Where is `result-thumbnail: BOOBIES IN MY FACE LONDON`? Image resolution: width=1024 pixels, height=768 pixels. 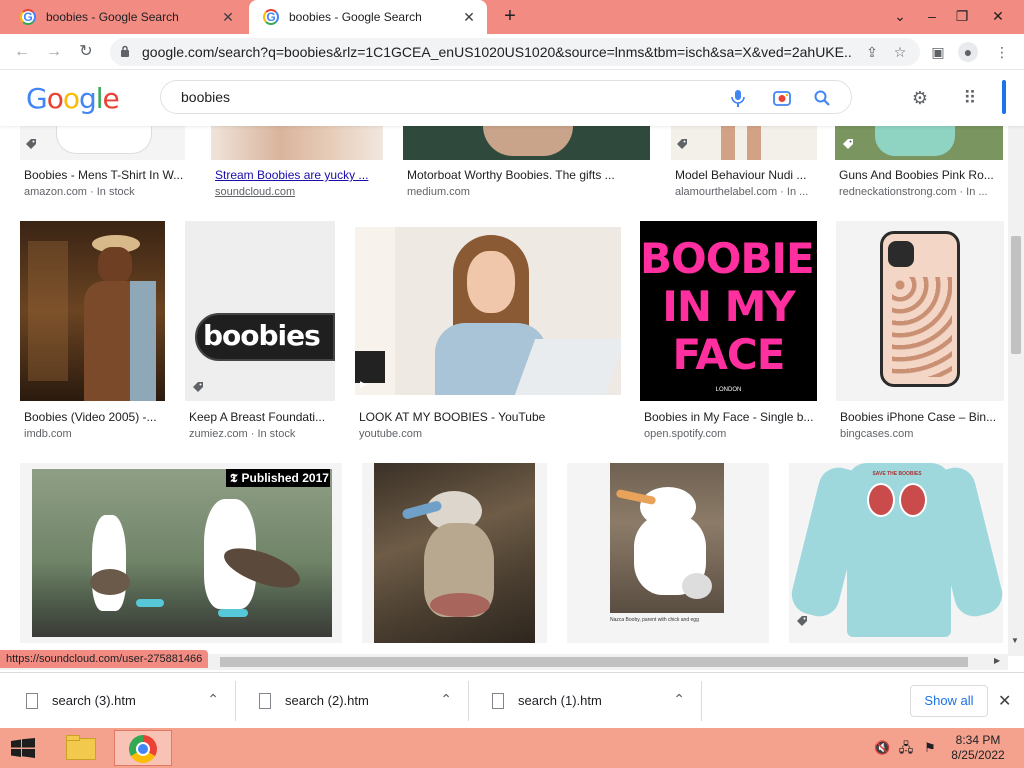 result-thumbnail: BOOBIES IN MY FACE LONDON is located at coordinates (728, 311).